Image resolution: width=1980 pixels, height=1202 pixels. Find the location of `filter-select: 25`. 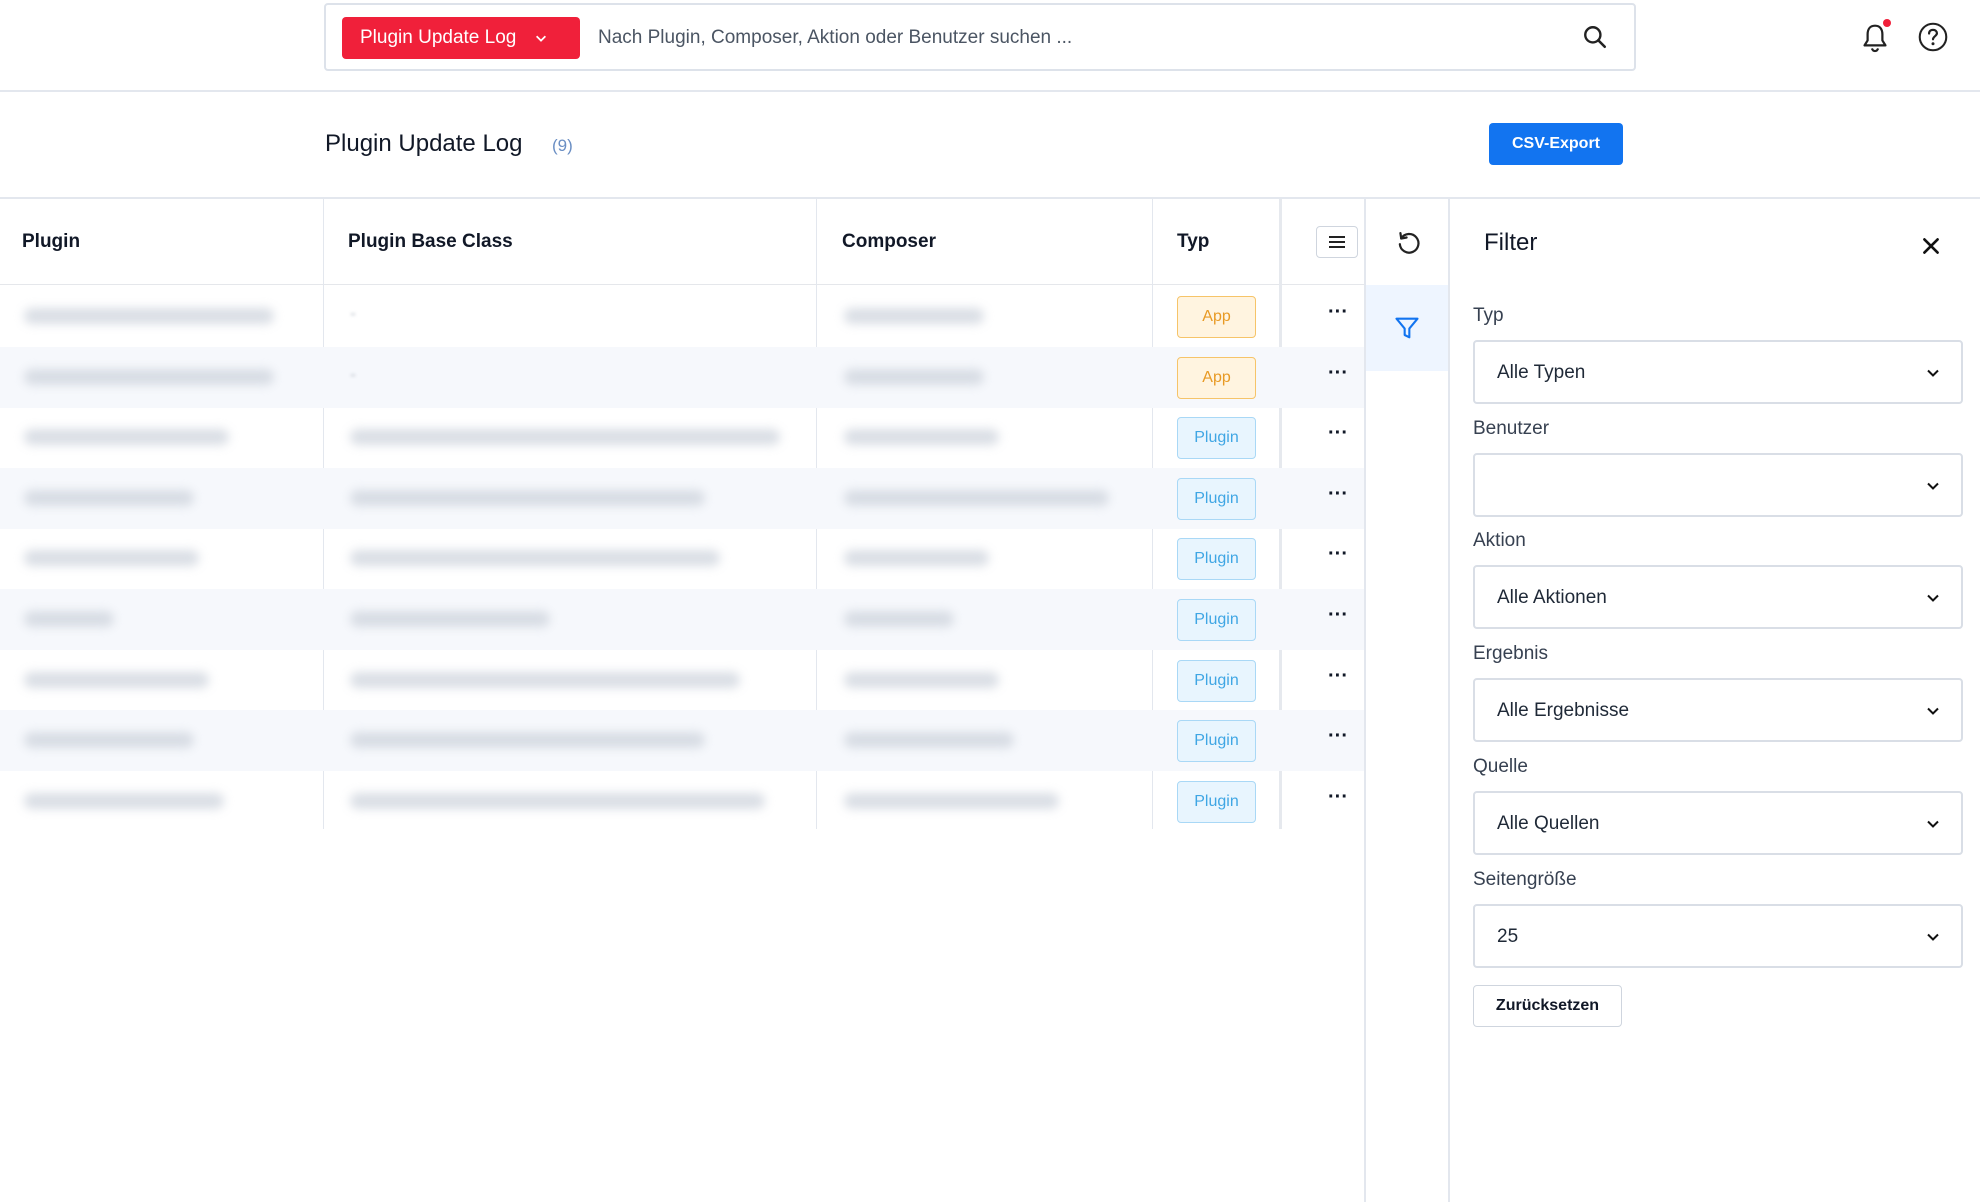

filter-select: 25 is located at coordinates (1718, 935).